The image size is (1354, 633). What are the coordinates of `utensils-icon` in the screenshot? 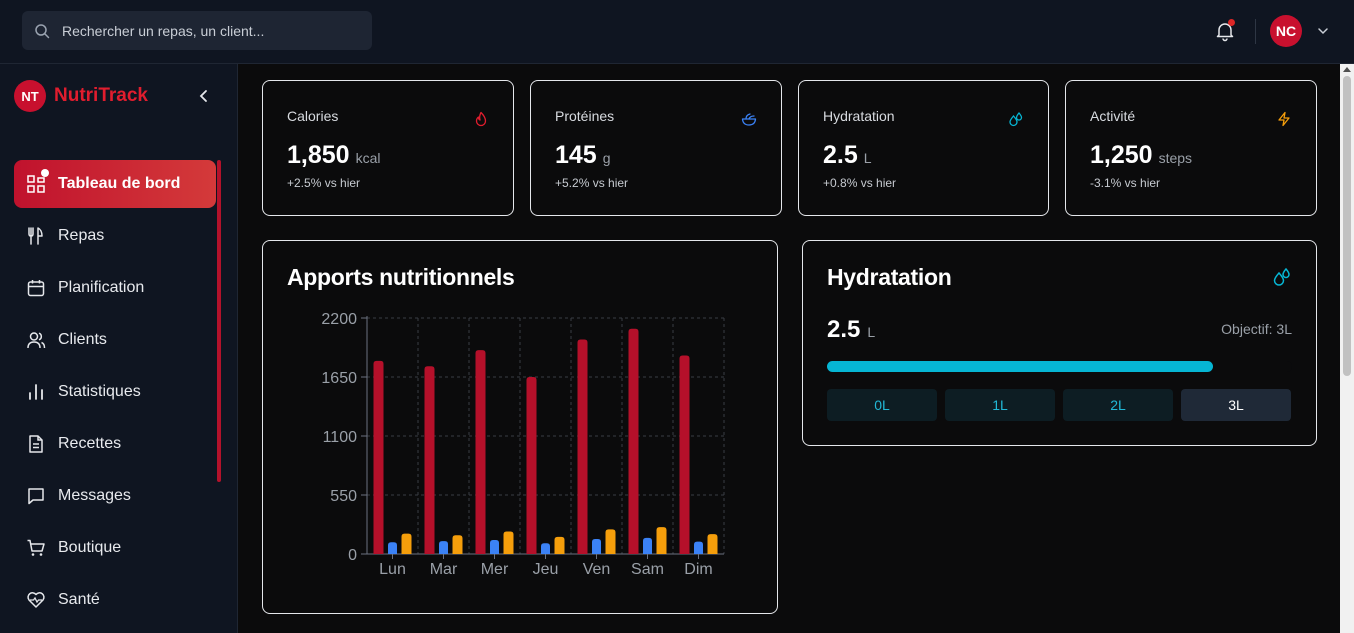 It's located at (35, 236).